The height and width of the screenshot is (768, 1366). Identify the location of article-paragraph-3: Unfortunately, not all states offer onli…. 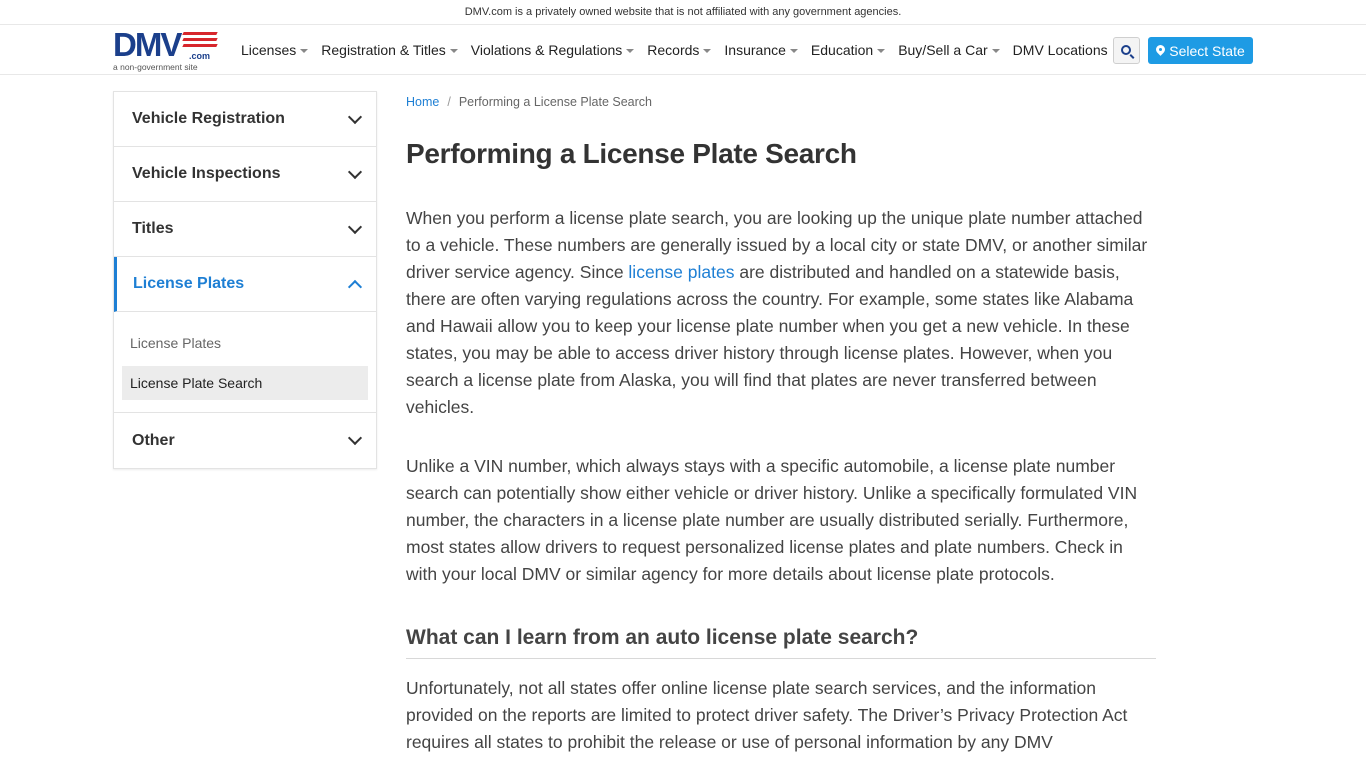
(767, 715).